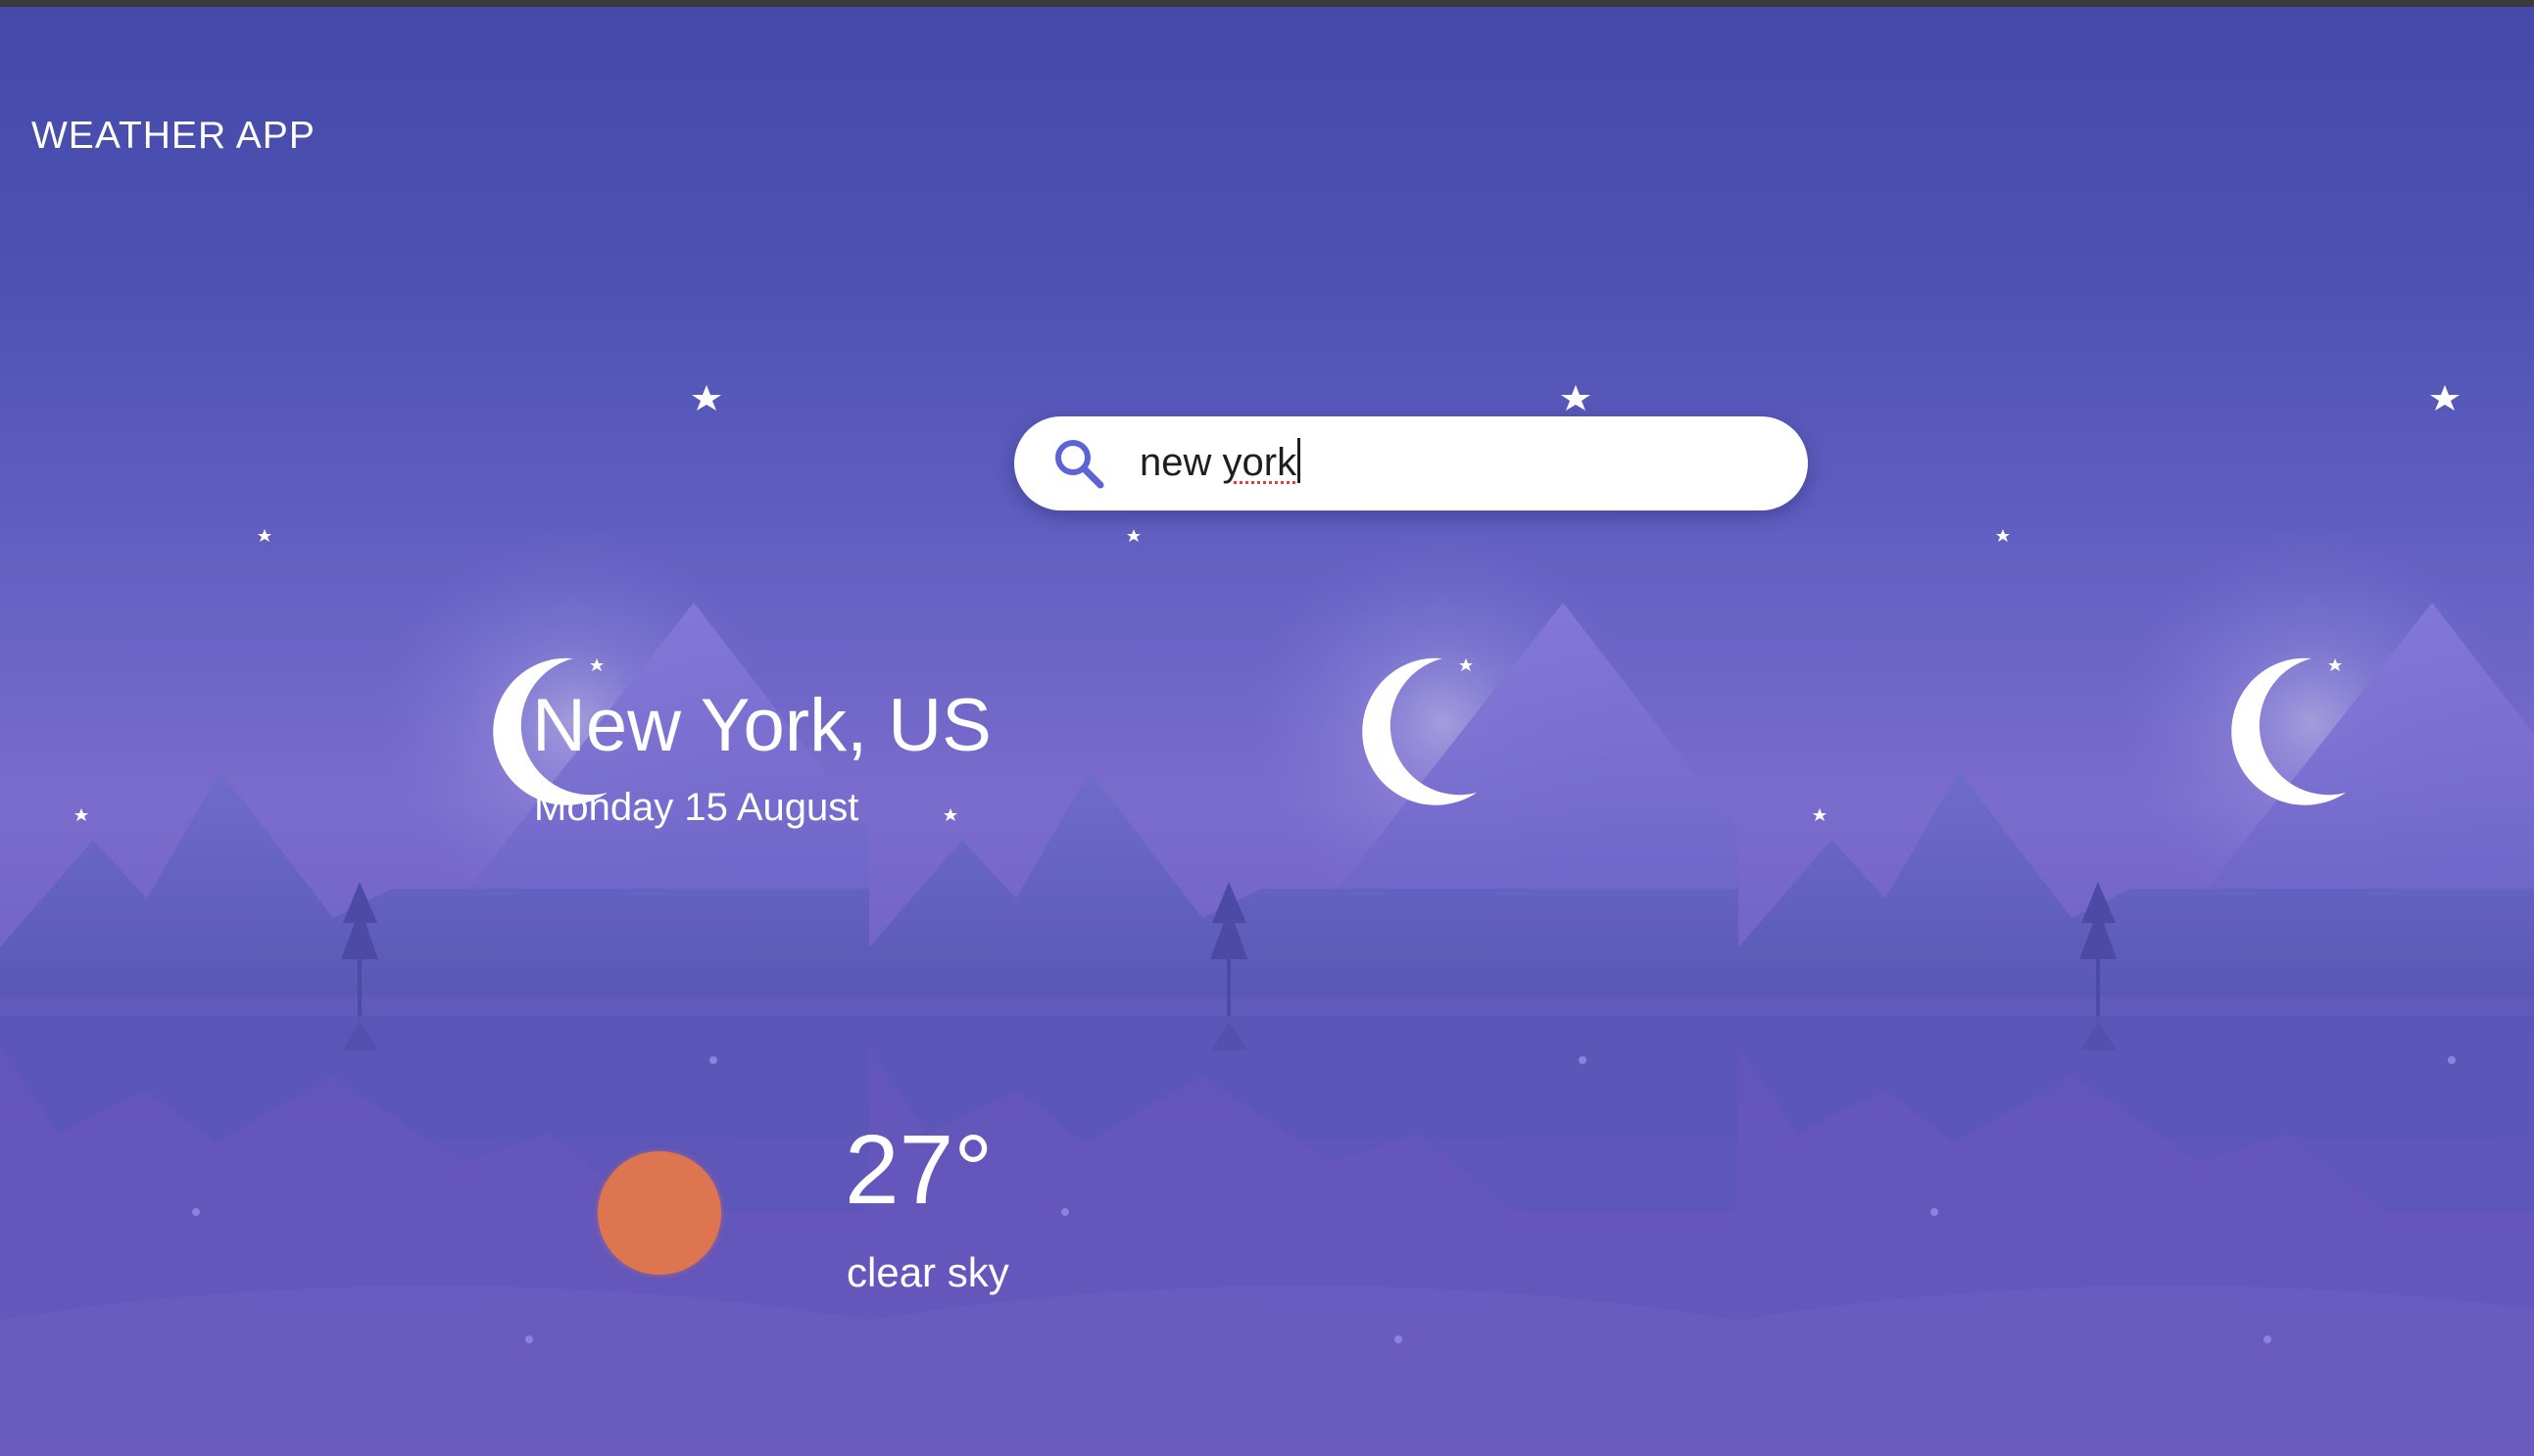 This screenshot has height=1456, width=2534. What do you see at coordinates (1299, 460) in the screenshot?
I see `text-cursor` at bounding box center [1299, 460].